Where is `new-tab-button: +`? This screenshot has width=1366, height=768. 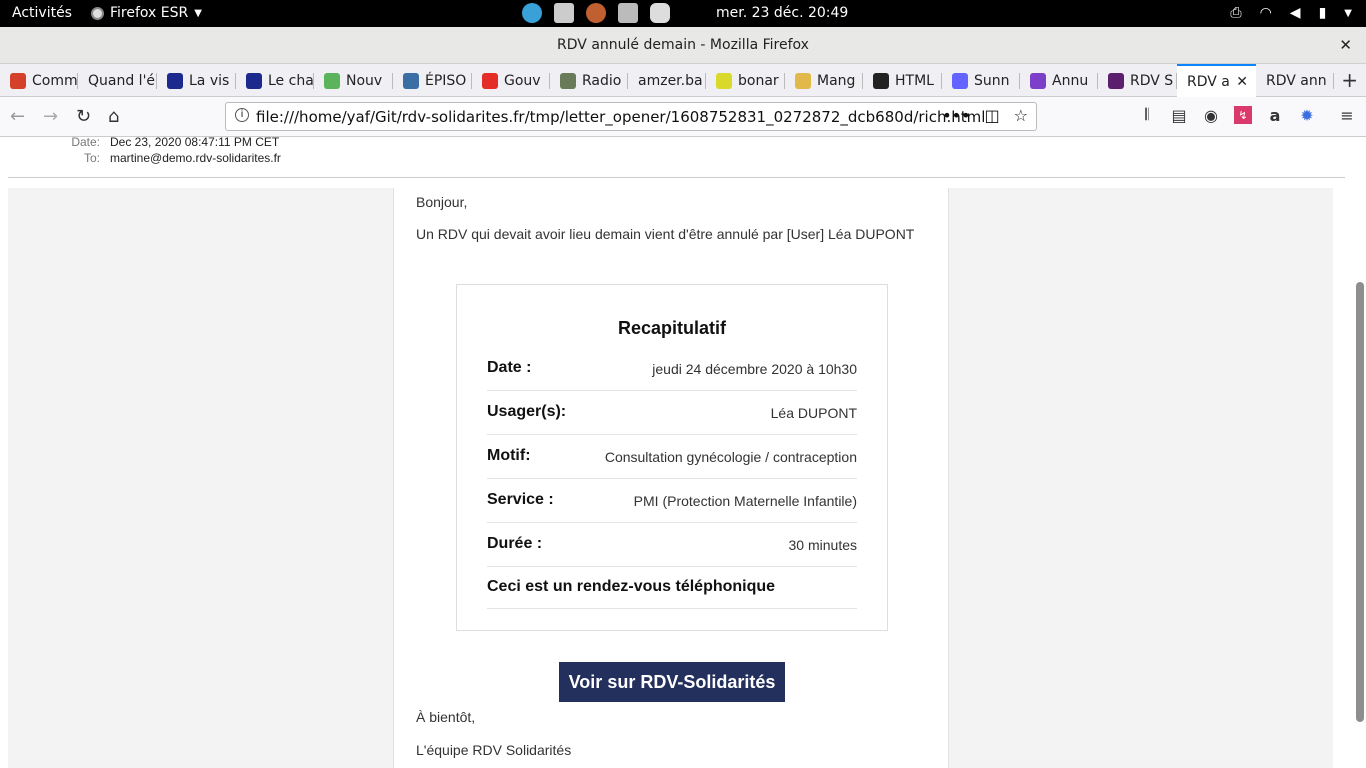 new-tab-button: + is located at coordinates (1349, 80).